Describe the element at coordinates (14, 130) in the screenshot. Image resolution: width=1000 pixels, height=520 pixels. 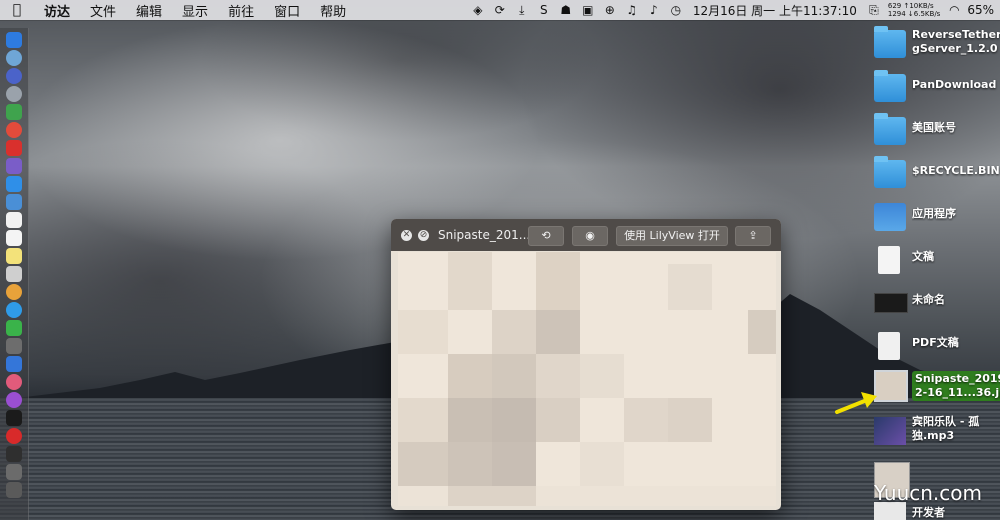
I see `dock-chrome-icon` at that location.